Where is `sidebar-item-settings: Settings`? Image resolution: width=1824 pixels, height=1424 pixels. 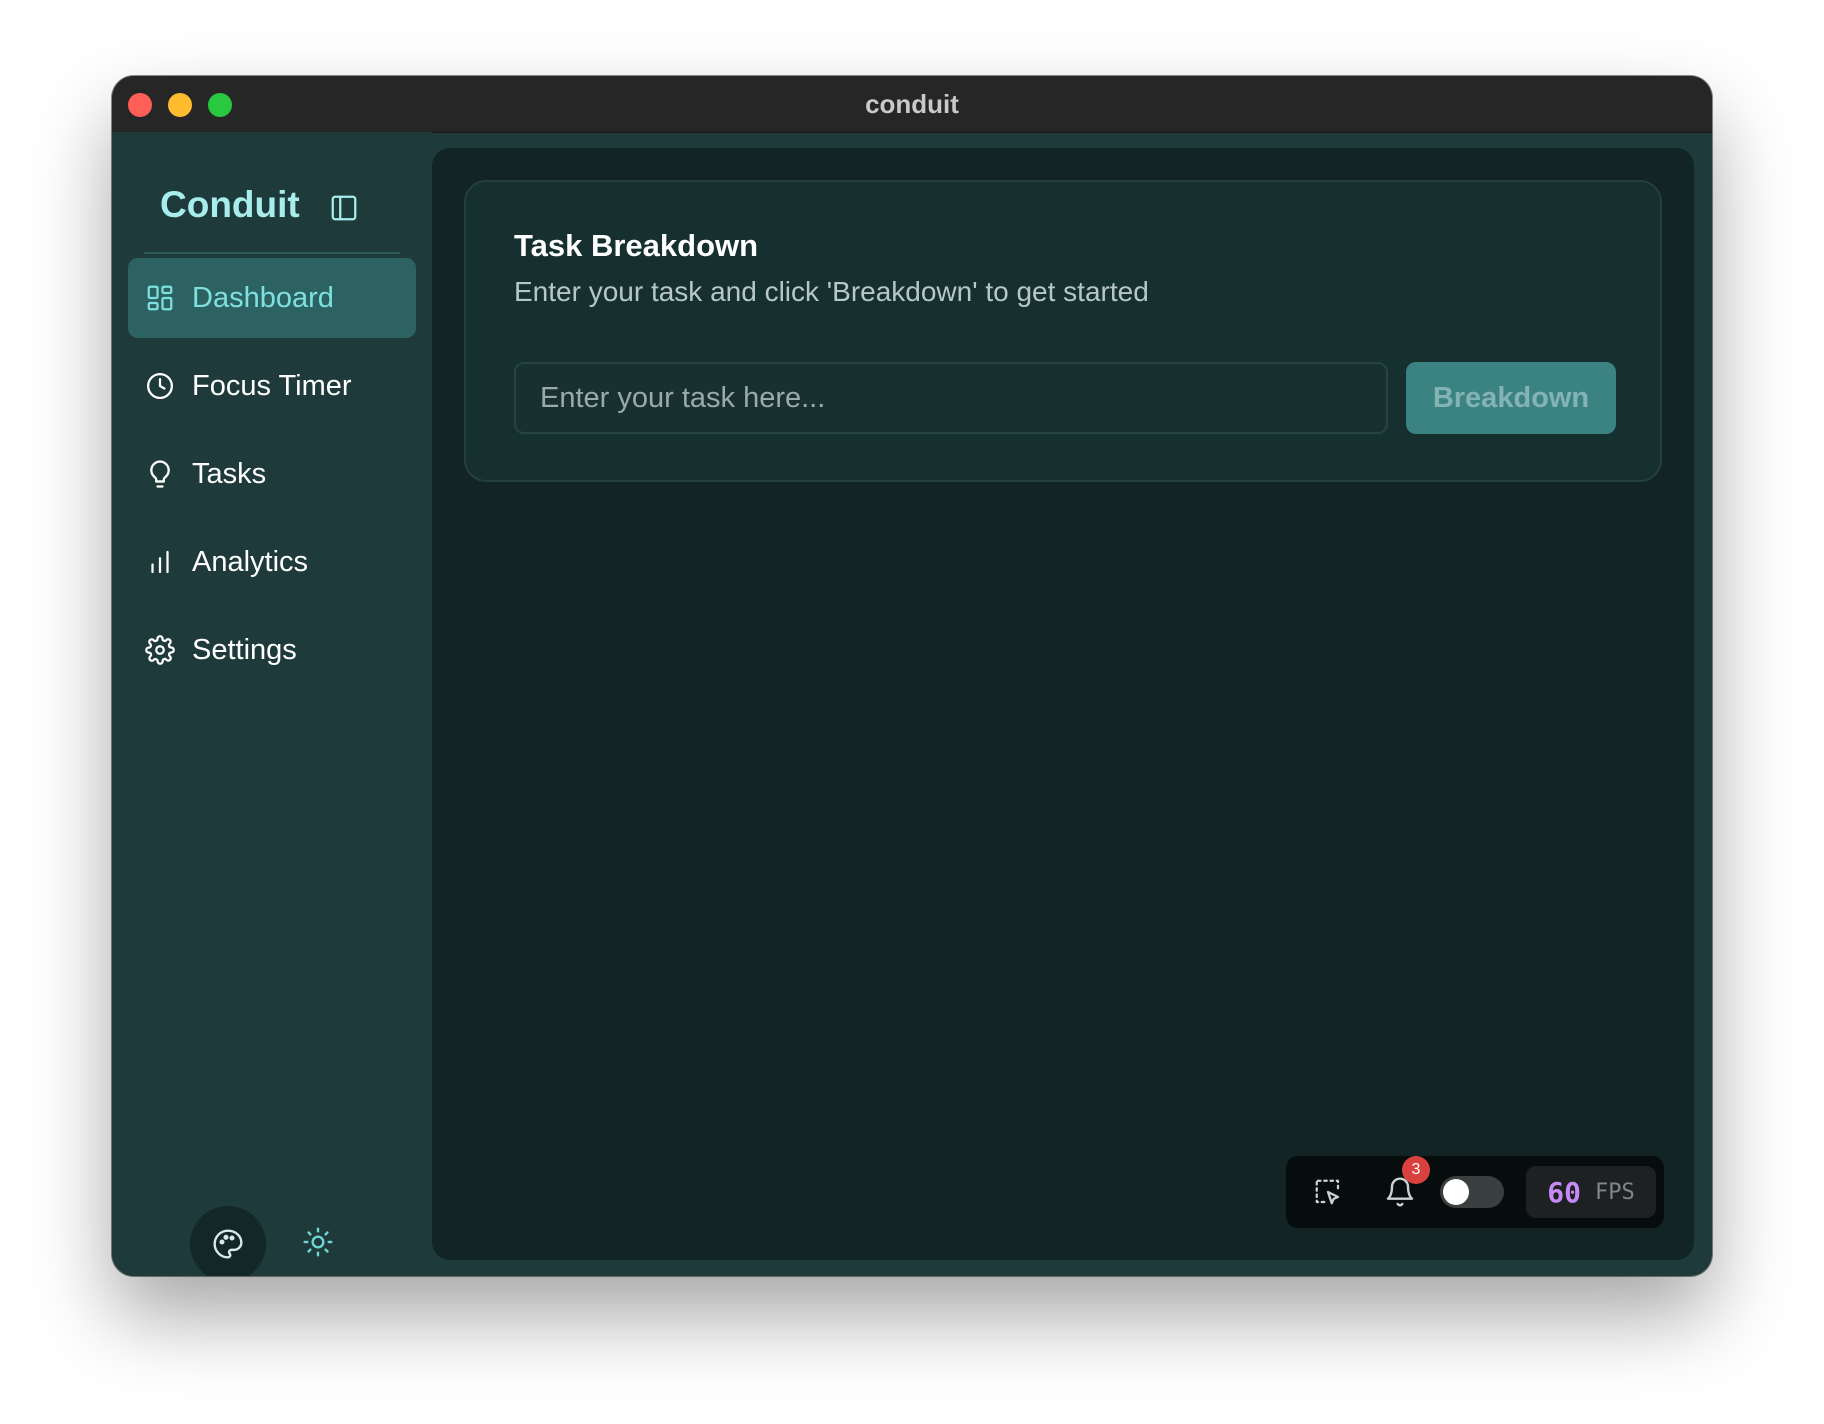
sidebar-item-settings: Settings is located at coordinates (272, 650).